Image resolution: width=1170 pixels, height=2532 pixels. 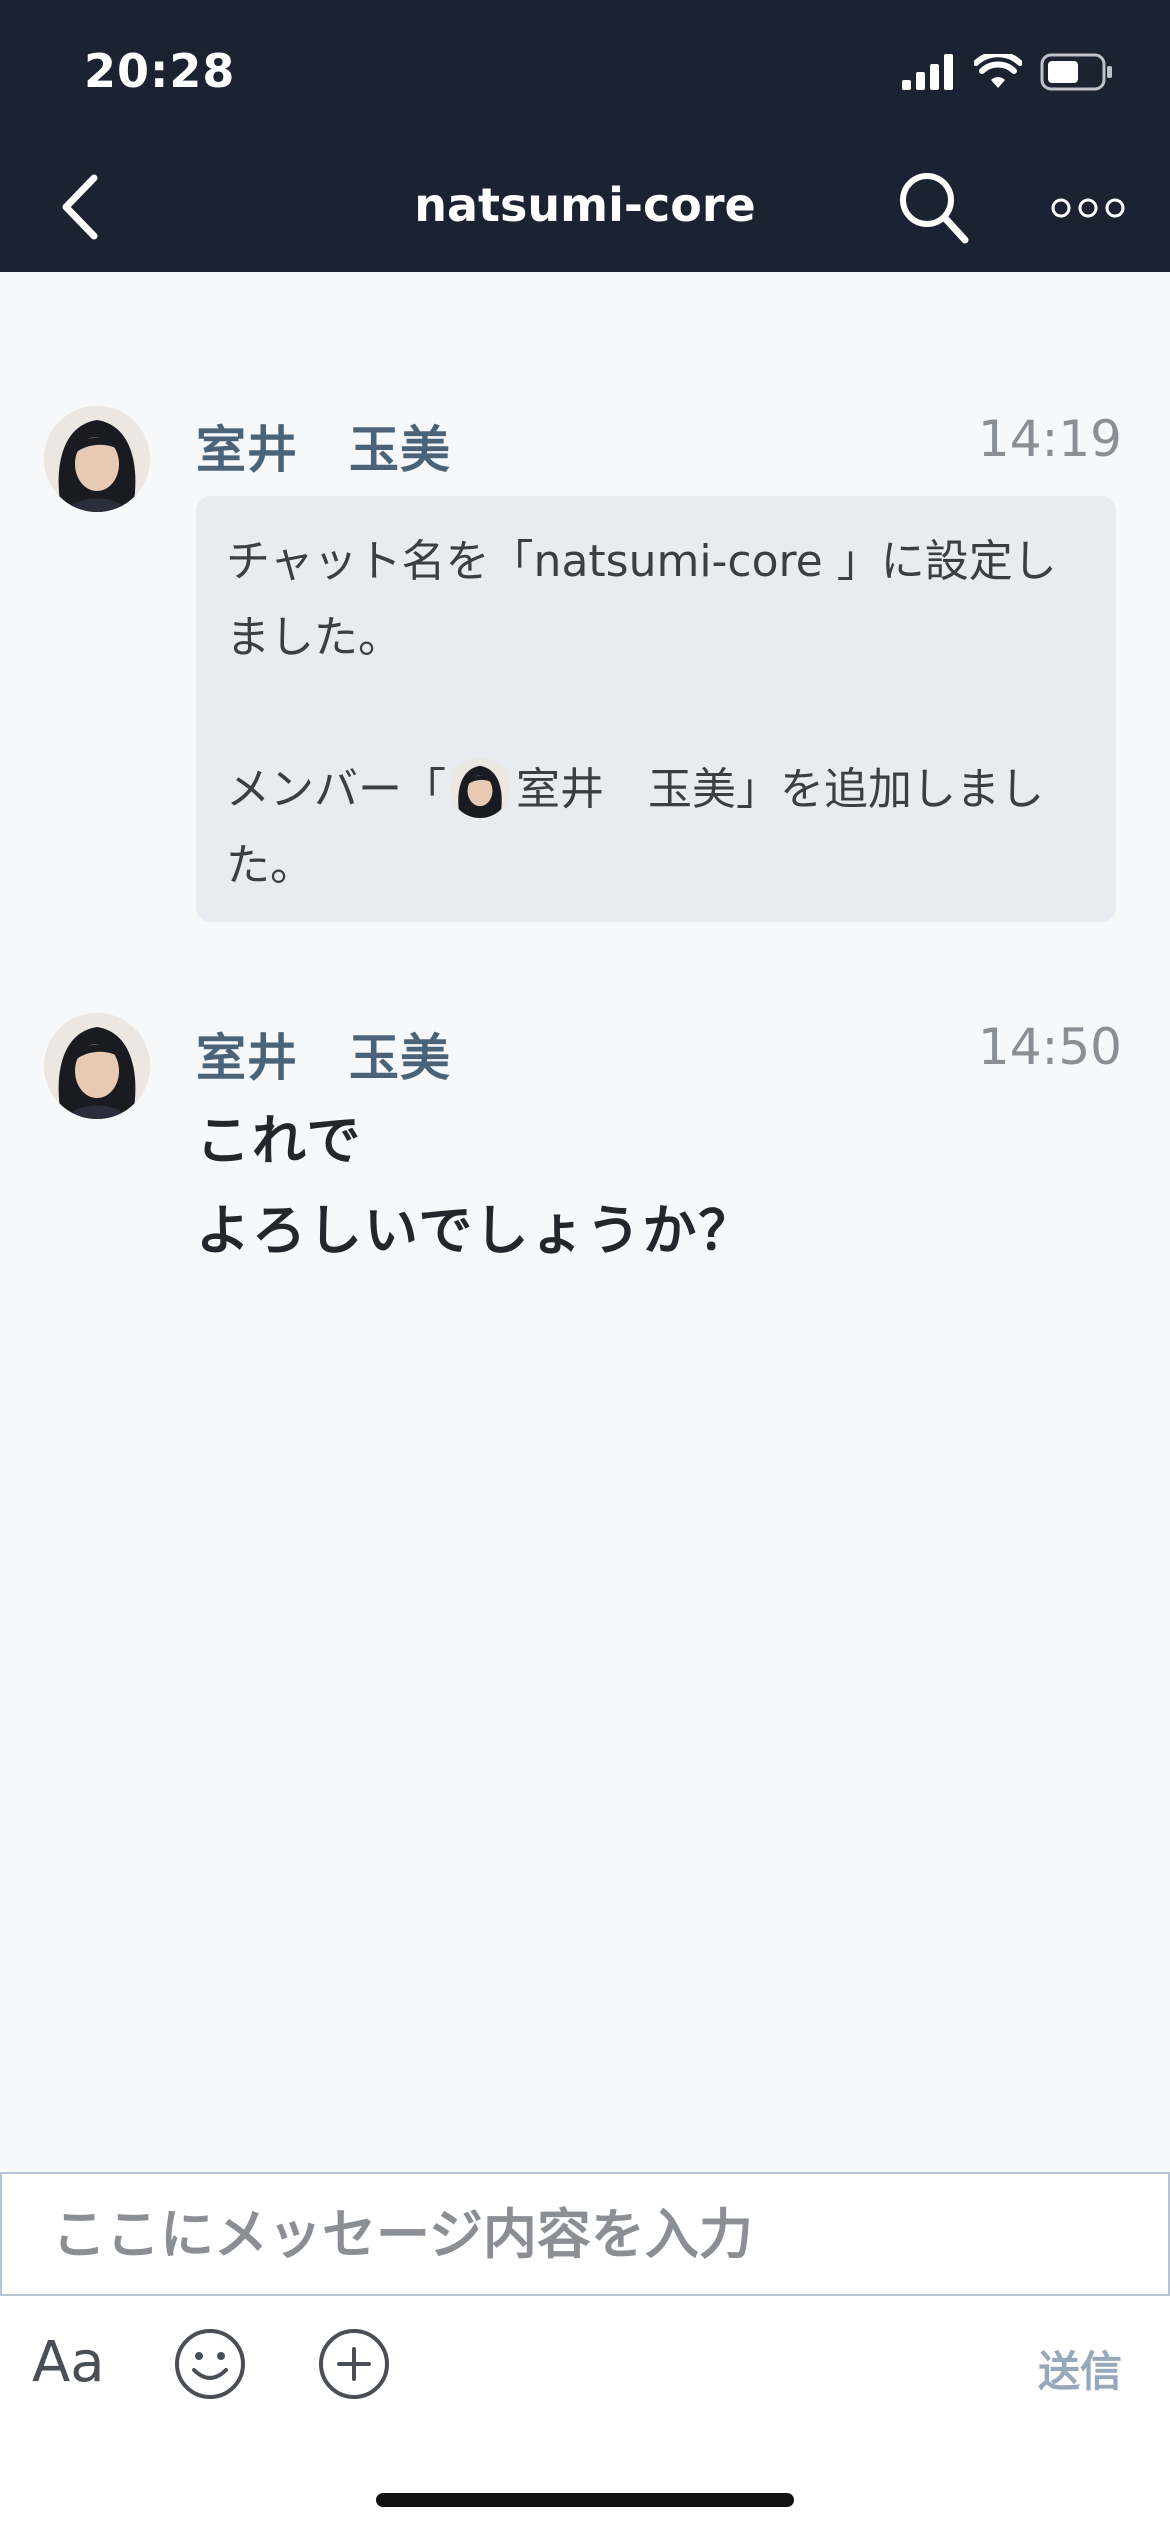 I want to click on more-options-button, so click(x=1088, y=208).